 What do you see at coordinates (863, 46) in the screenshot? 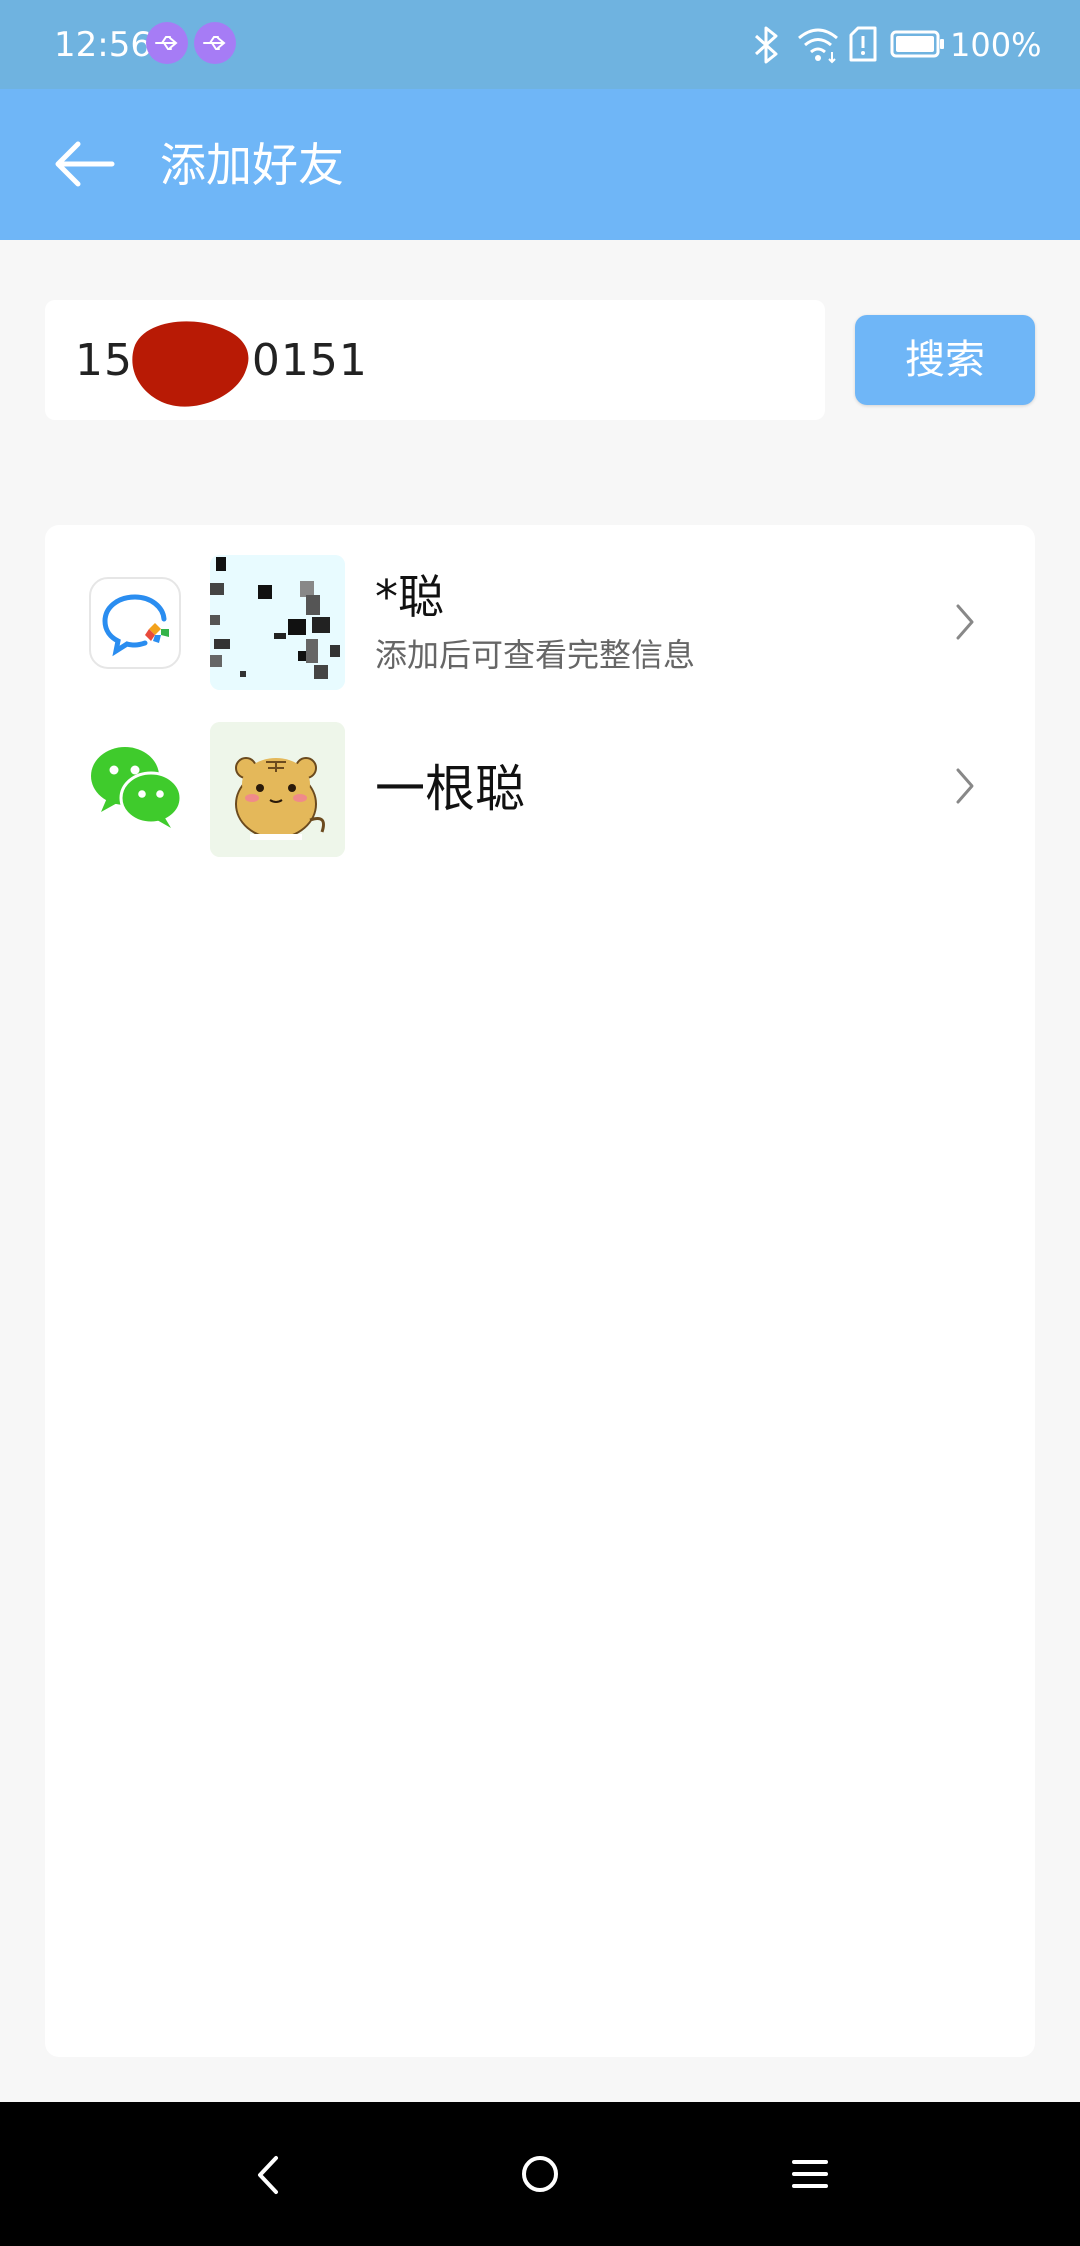
I see `sim-alert-icon` at bounding box center [863, 46].